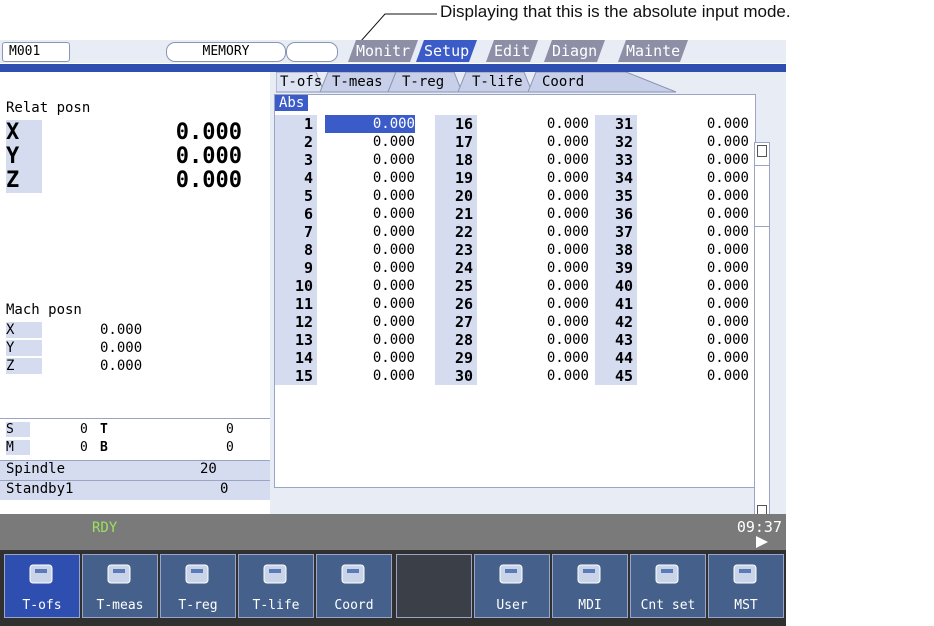 This screenshot has height=626, width=934. Describe the element at coordinates (296, 232) in the screenshot. I see `offset-number: 7` at that location.